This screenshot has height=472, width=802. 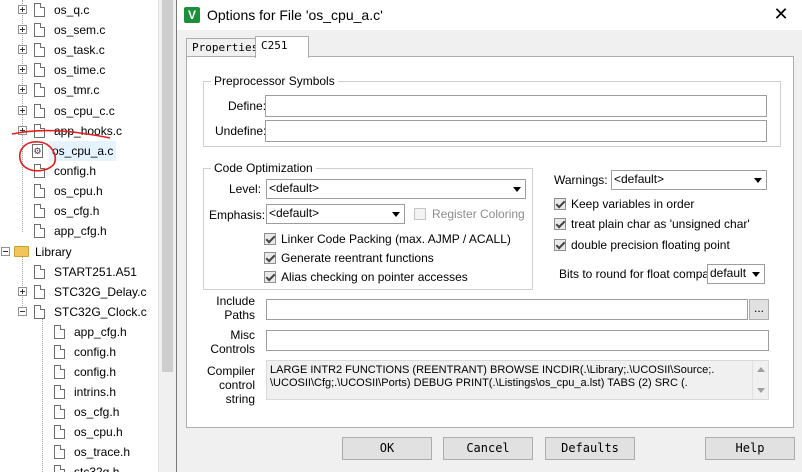 What do you see at coordinates (242, 335) in the screenshot?
I see `misc-controls-label-1: Misc` at bounding box center [242, 335].